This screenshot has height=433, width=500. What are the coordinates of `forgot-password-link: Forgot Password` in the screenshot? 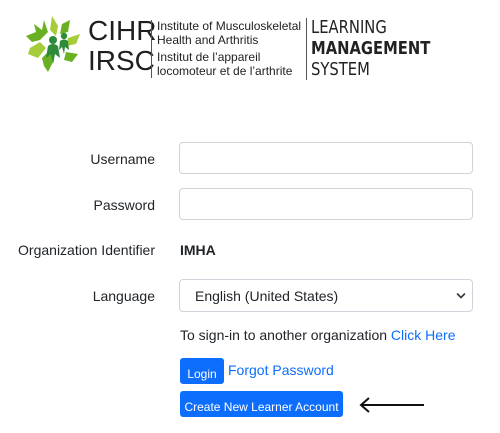 It's located at (281, 370).